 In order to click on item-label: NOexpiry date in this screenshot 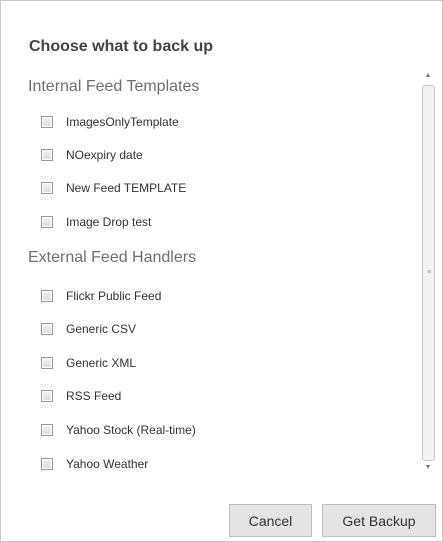, I will do `click(104, 155)`.